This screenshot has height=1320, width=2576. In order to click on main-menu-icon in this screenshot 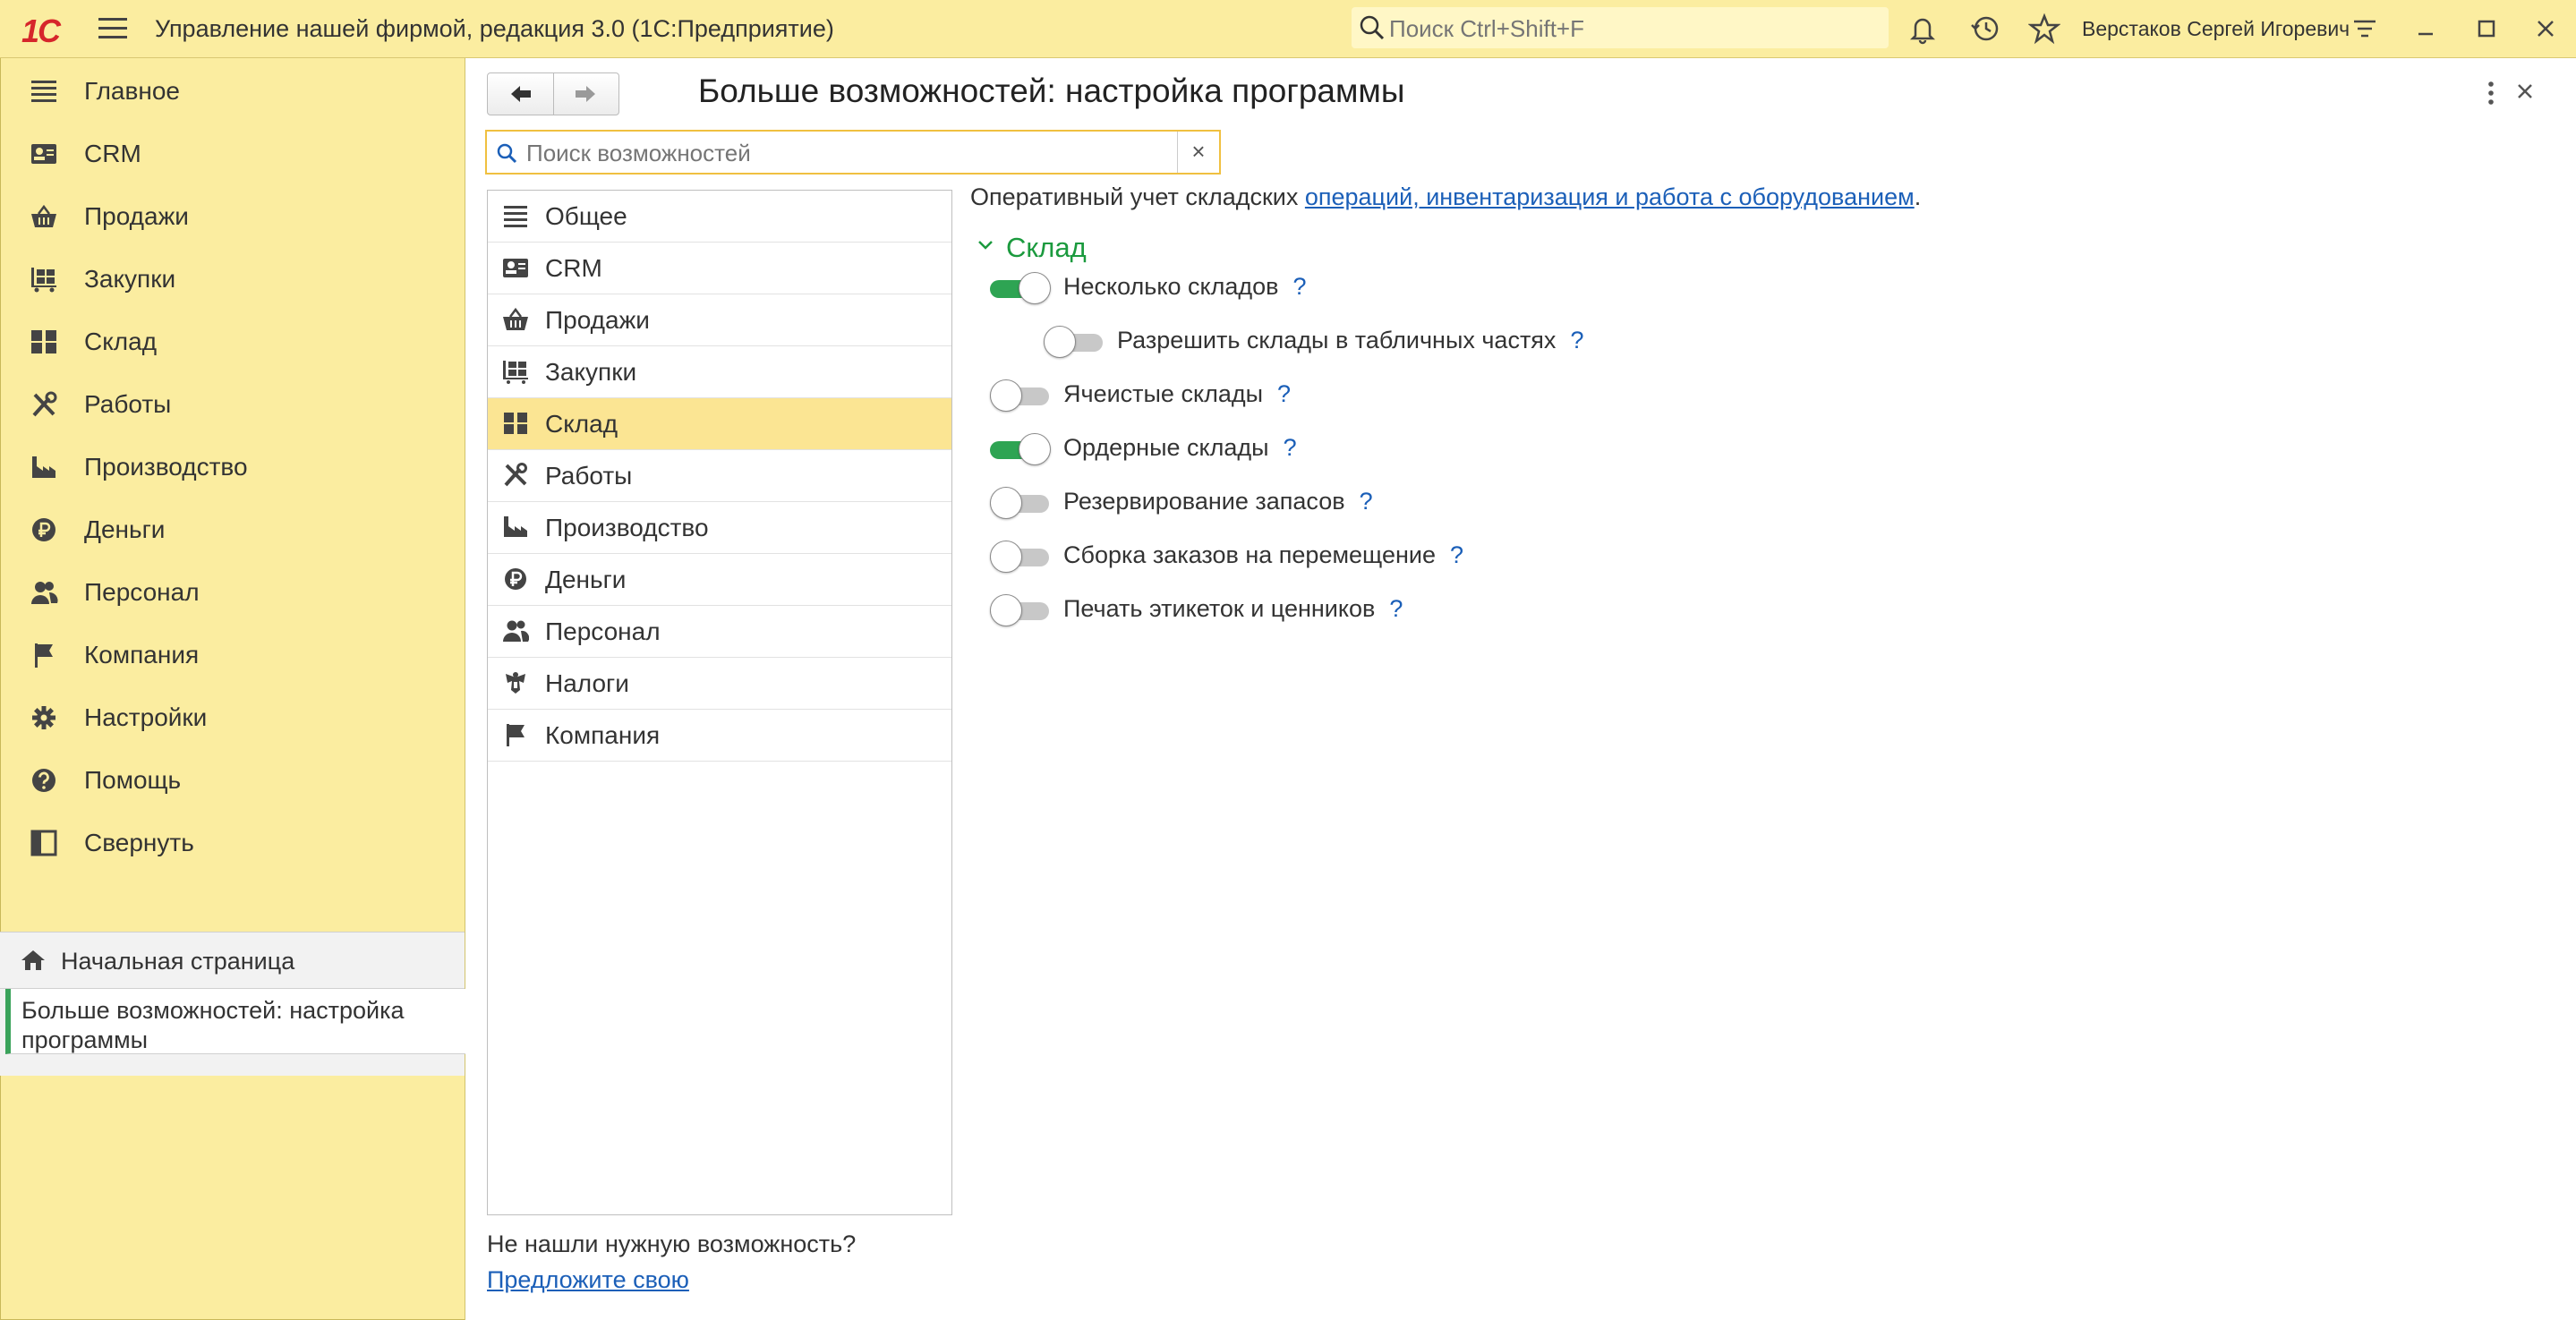, I will do `click(112, 28)`.